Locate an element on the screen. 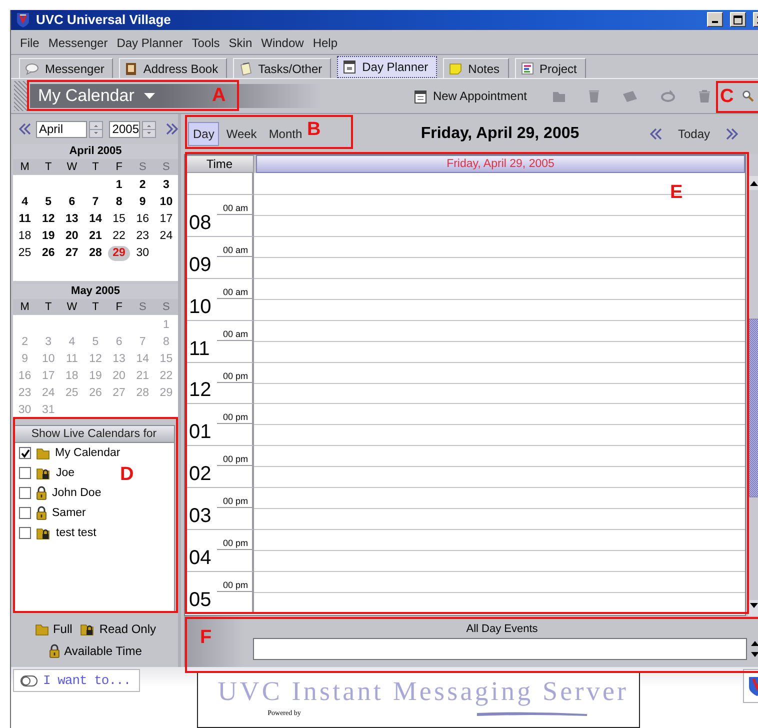 This screenshot has width=758, height=728. calendar-day: 18 is located at coordinates (25, 236).